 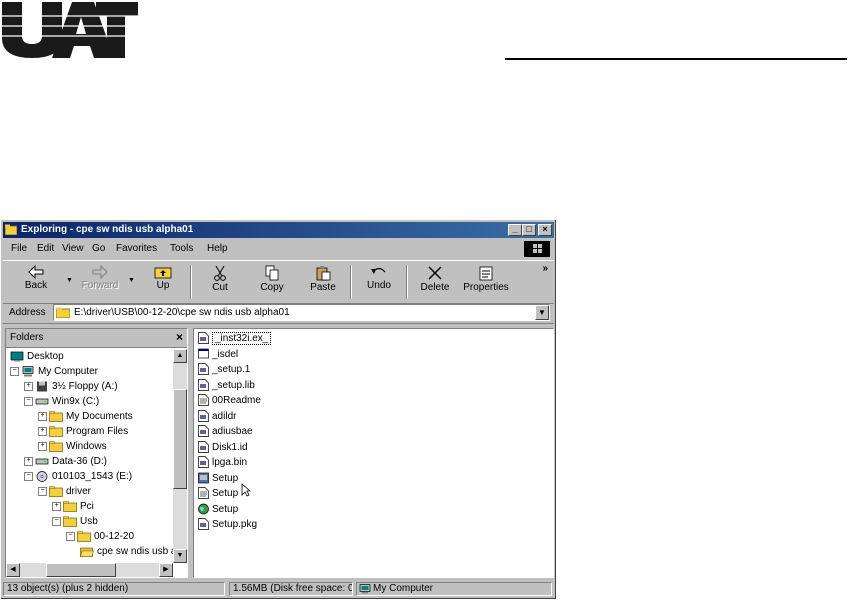 What do you see at coordinates (19, 248) in the screenshot?
I see `menu-file: File` at bounding box center [19, 248].